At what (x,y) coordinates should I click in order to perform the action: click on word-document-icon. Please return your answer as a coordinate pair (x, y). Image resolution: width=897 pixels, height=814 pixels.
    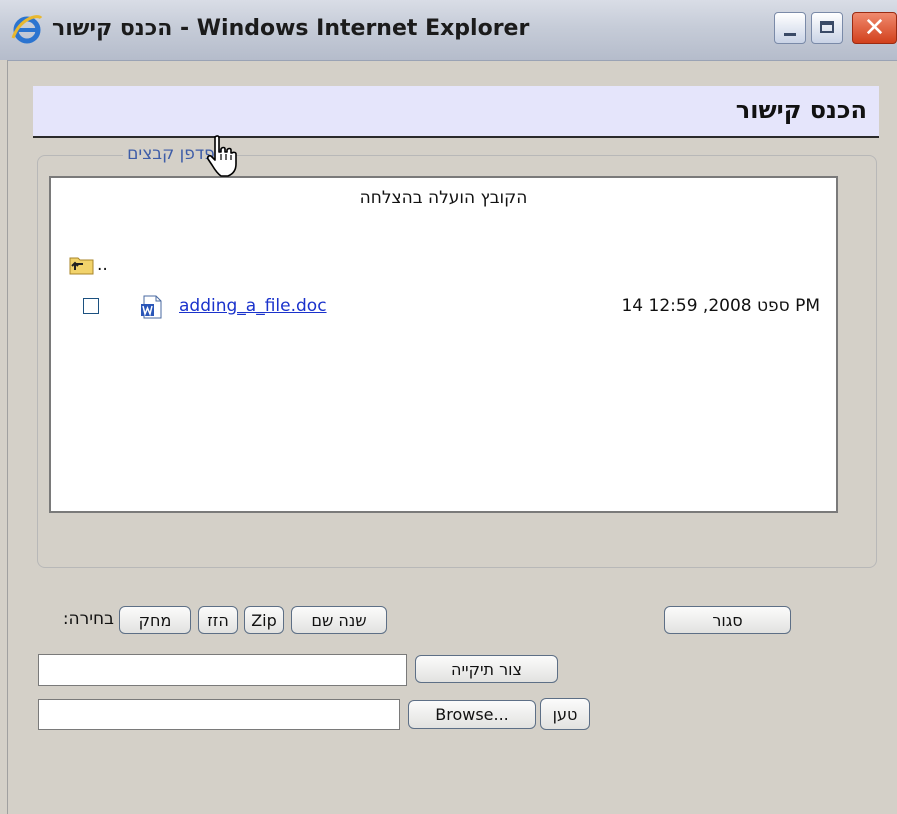
    Looking at the image, I should click on (151, 307).